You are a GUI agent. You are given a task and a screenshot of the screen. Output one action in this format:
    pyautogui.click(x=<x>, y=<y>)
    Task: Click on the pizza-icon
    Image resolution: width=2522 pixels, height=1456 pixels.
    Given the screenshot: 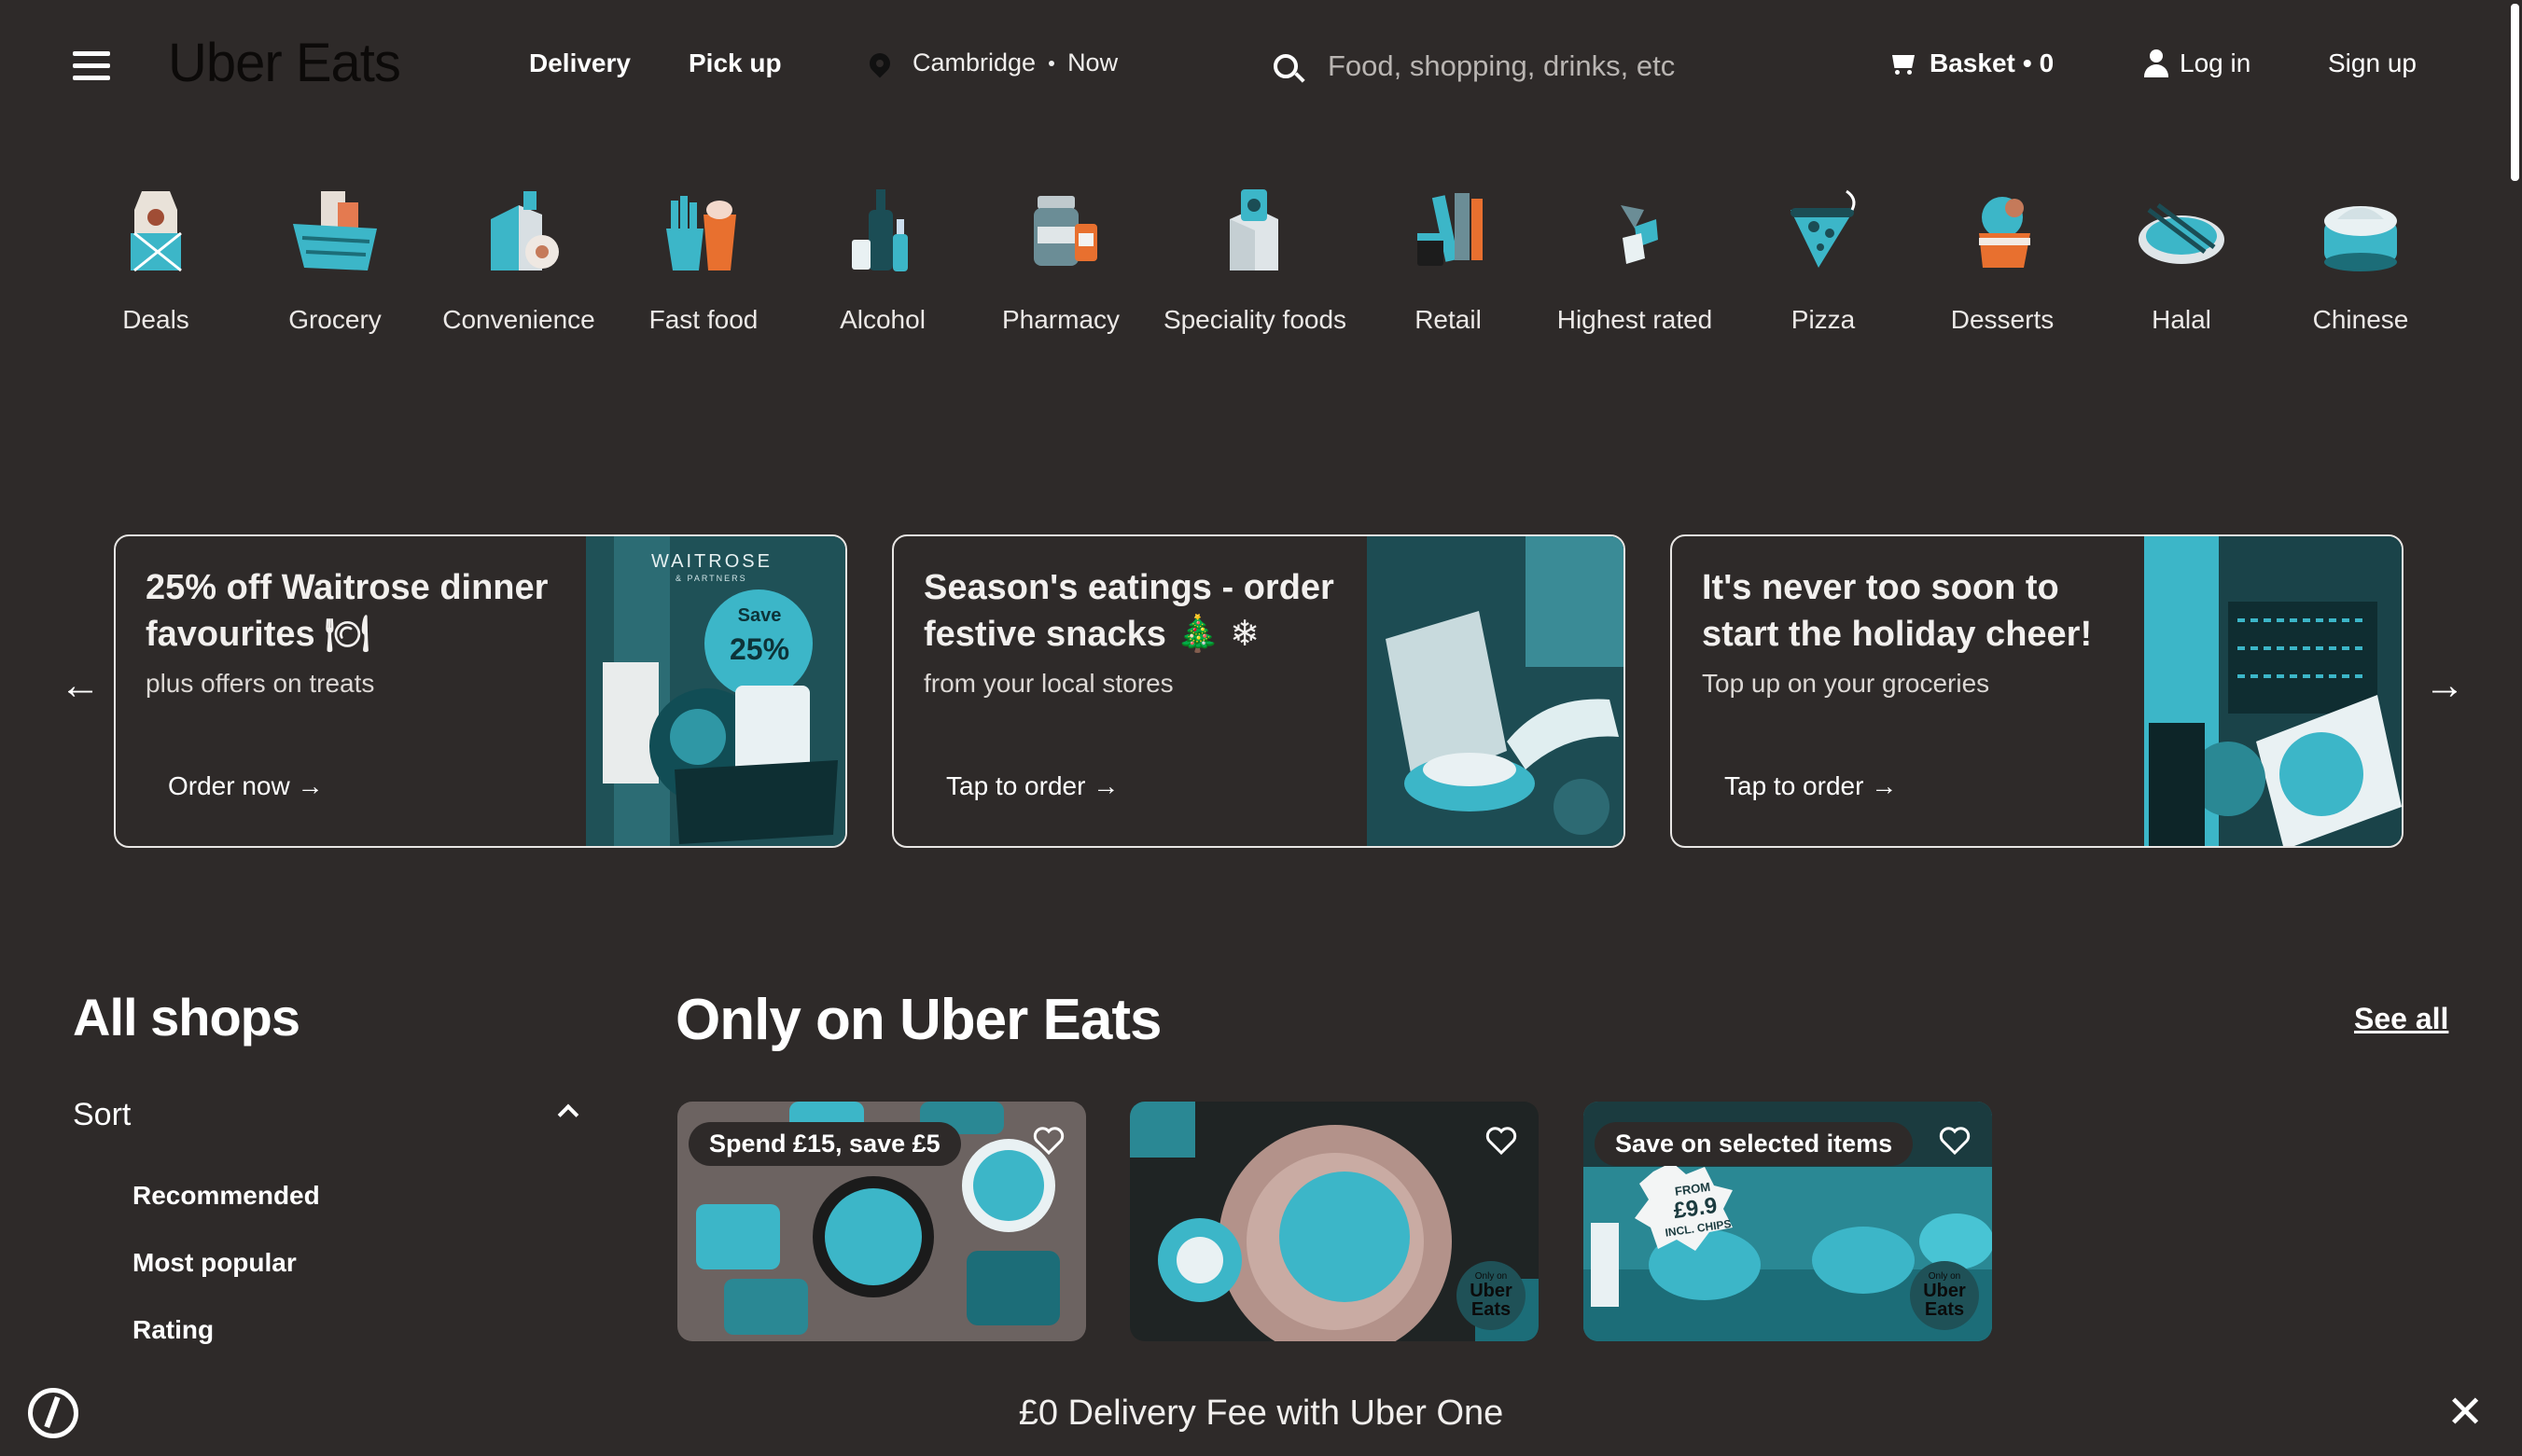 What is the action you would take?
    pyautogui.click(x=1823, y=233)
    